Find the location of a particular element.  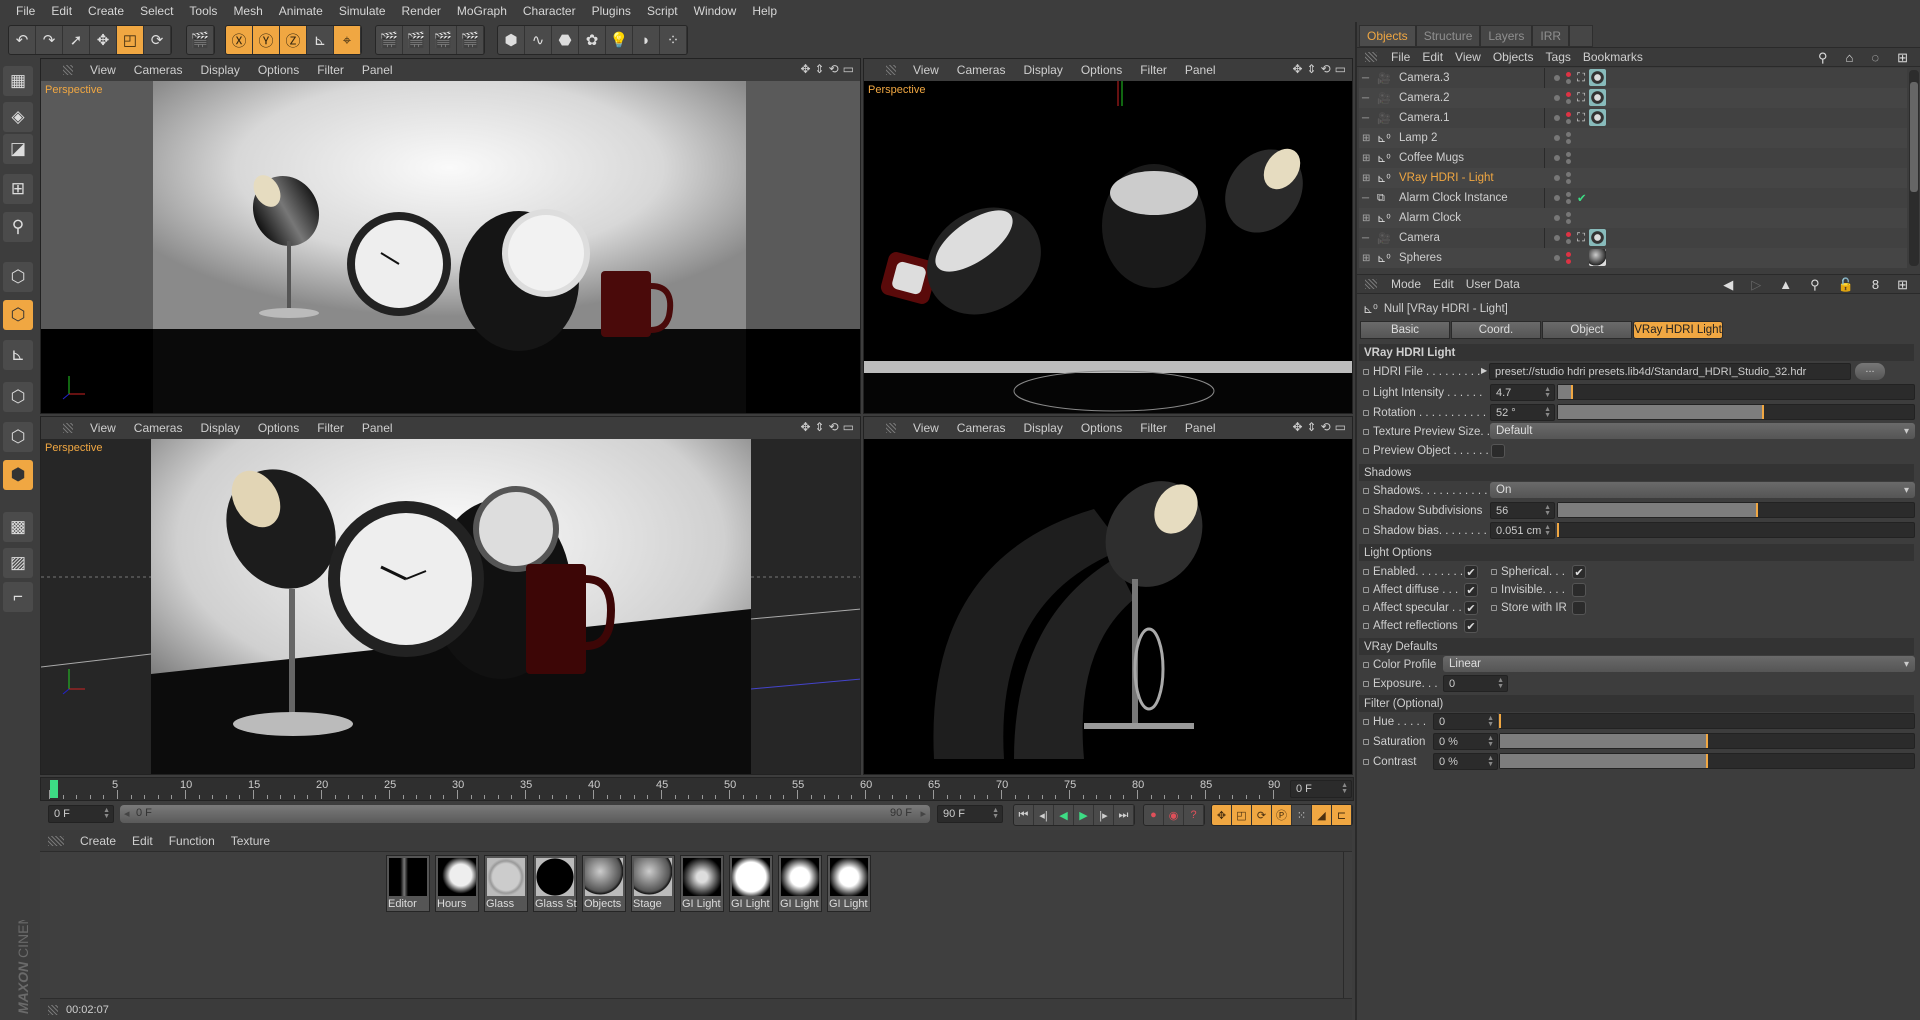

move-view-icon: ✥ is located at coordinates (1297, 69).